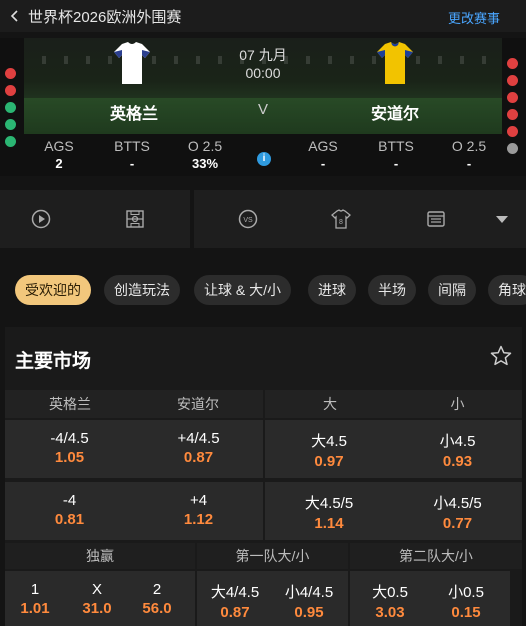  I want to click on away-team-name: 安道尔, so click(395, 114).